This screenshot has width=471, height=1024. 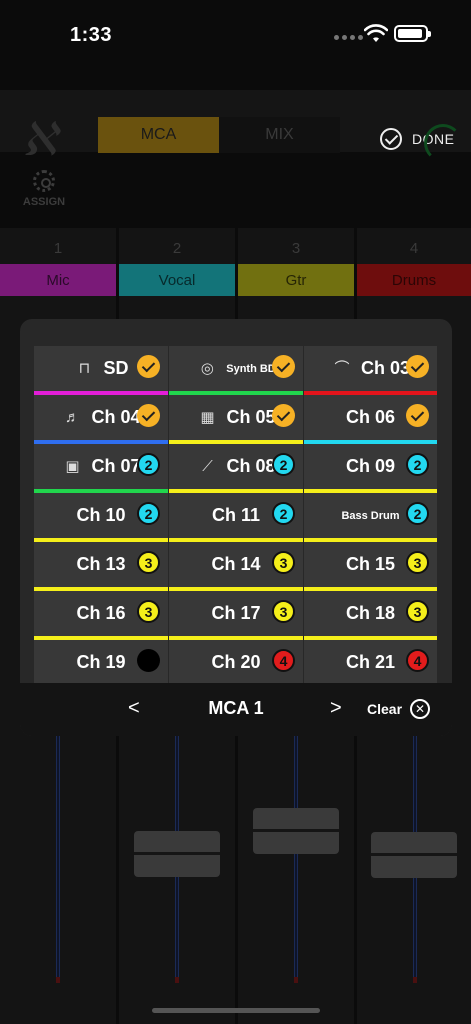 What do you see at coordinates (420, 709) in the screenshot?
I see `close-circle-icon: ✕` at bounding box center [420, 709].